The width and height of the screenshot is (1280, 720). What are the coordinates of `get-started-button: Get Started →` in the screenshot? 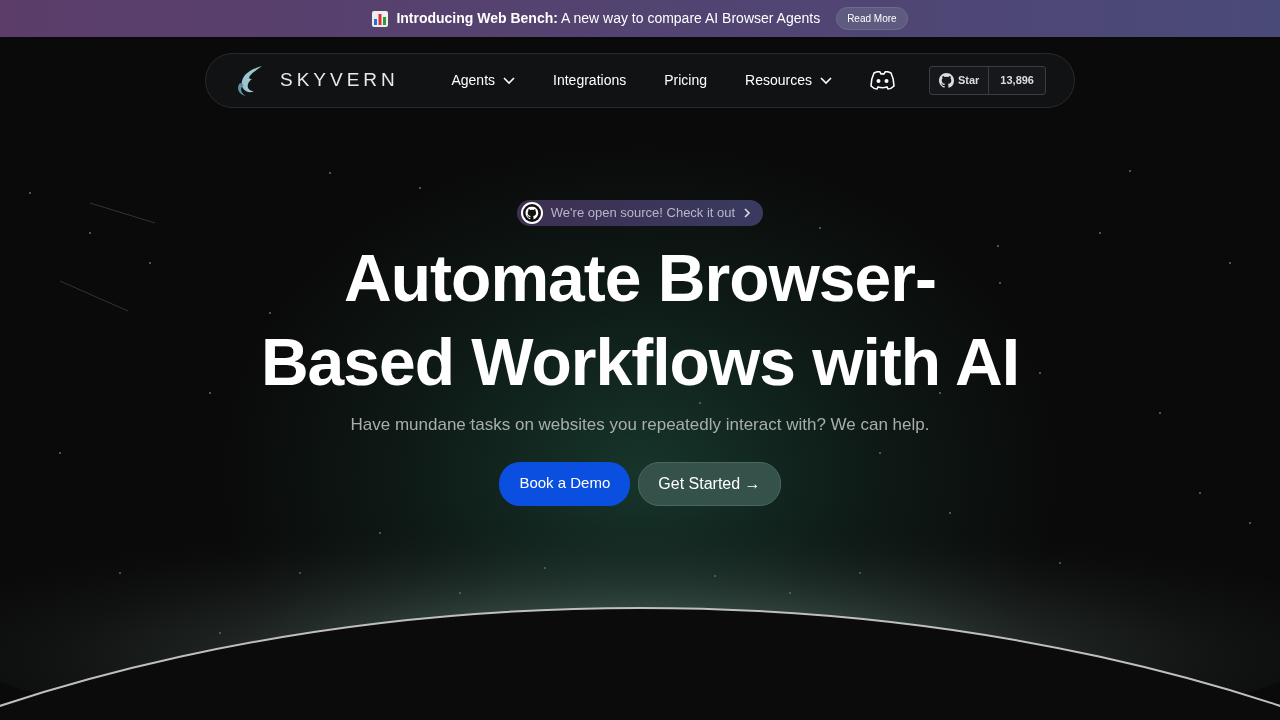 It's located at (709, 483).